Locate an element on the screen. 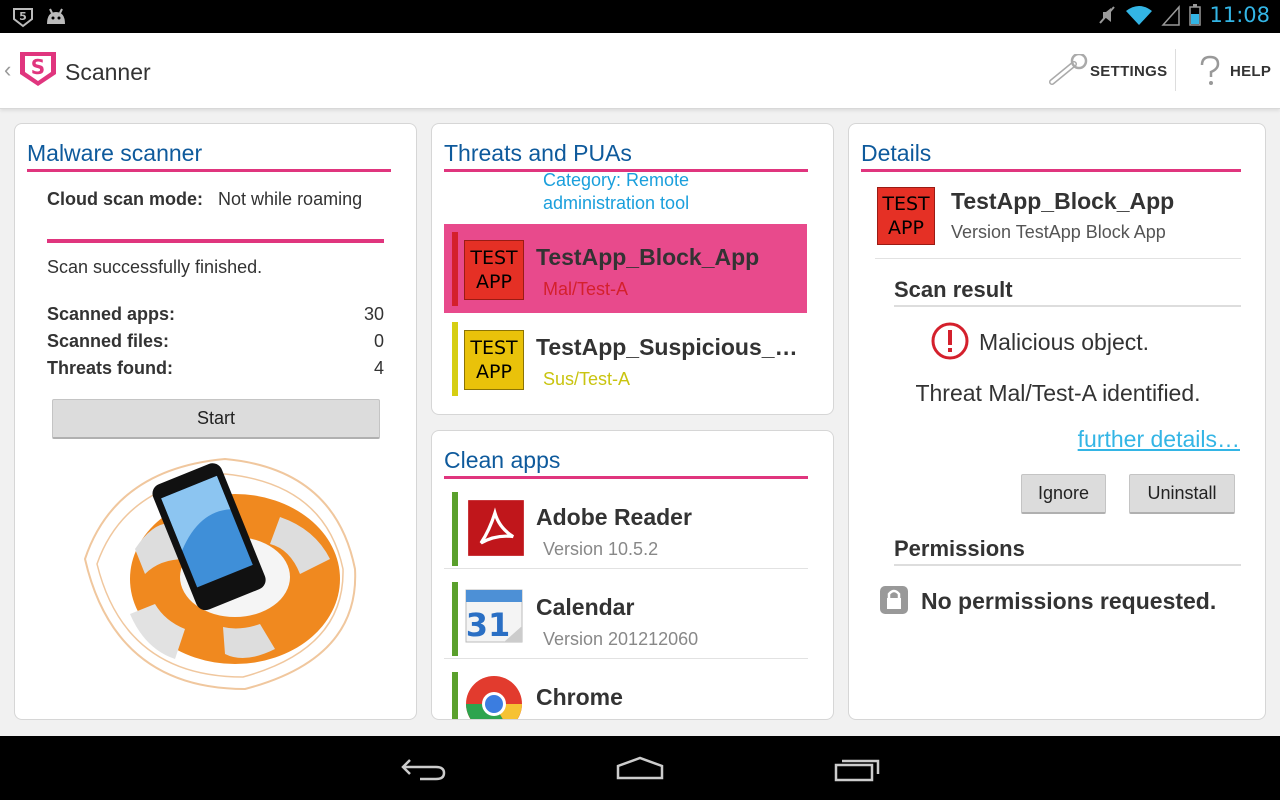 This screenshot has height=800, width=1280. threat-name: TestApp_Block_App is located at coordinates (648, 257).